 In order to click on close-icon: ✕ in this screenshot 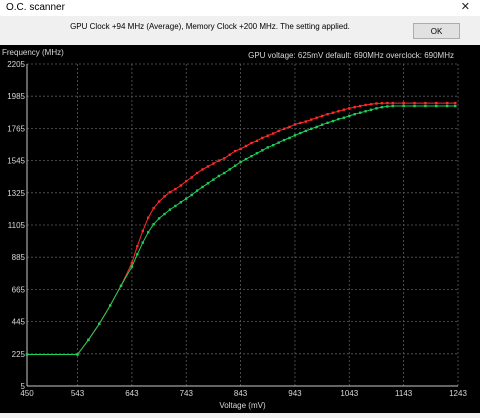, I will do `click(465, 6)`.